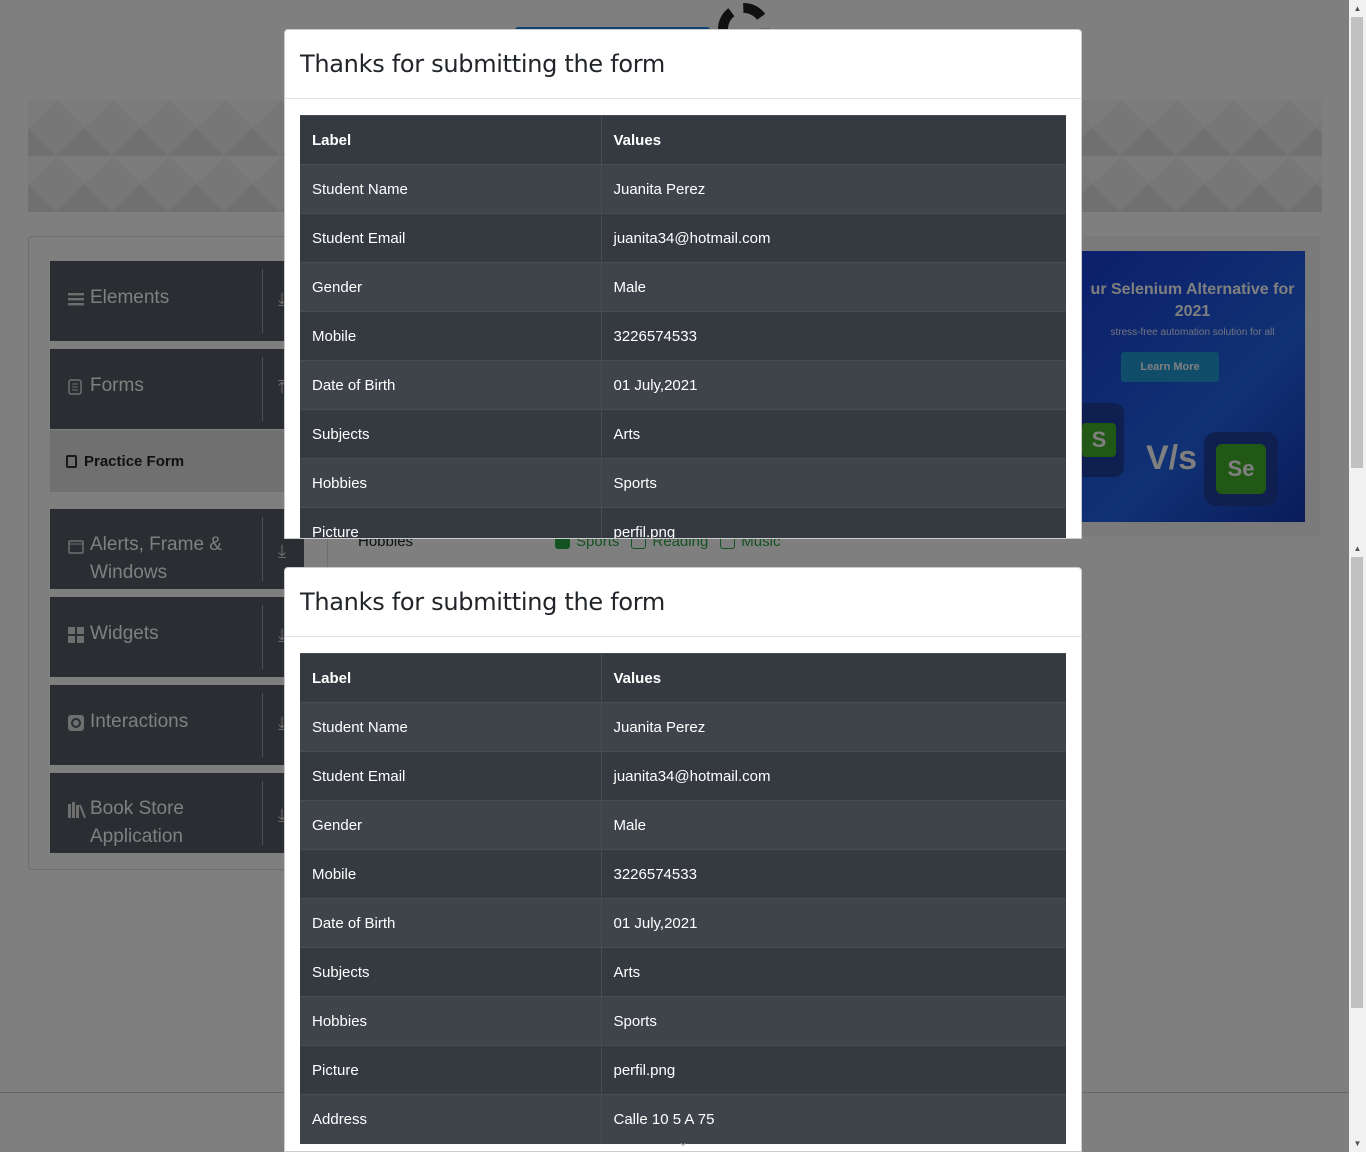  I want to click on chevron-down-icon: ⌄, so click(683, 1142).